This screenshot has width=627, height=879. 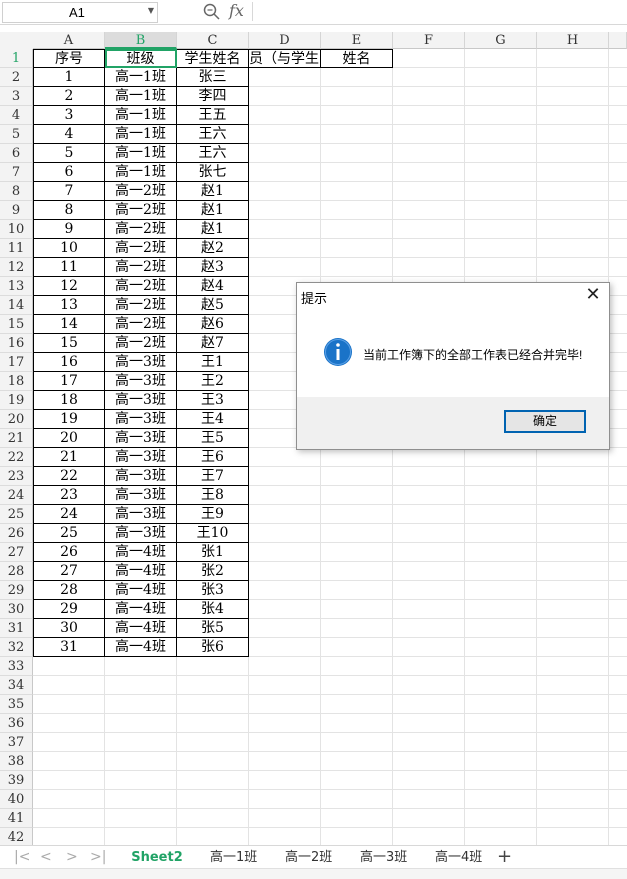 What do you see at coordinates (16, 172) in the screenshot?
I see `row-header: 7` at bounding box center [16, 172].